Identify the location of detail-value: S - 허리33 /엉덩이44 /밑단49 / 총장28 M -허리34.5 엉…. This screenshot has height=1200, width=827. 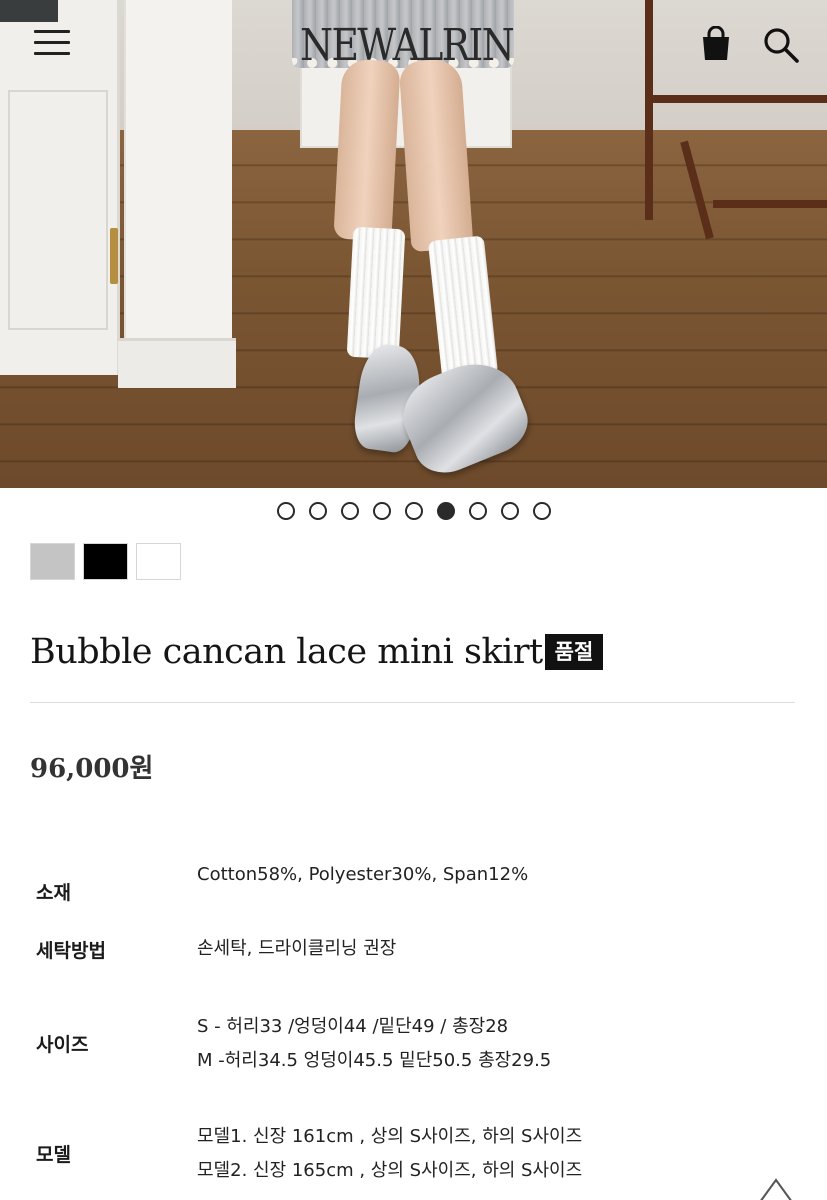
(374, 1044).